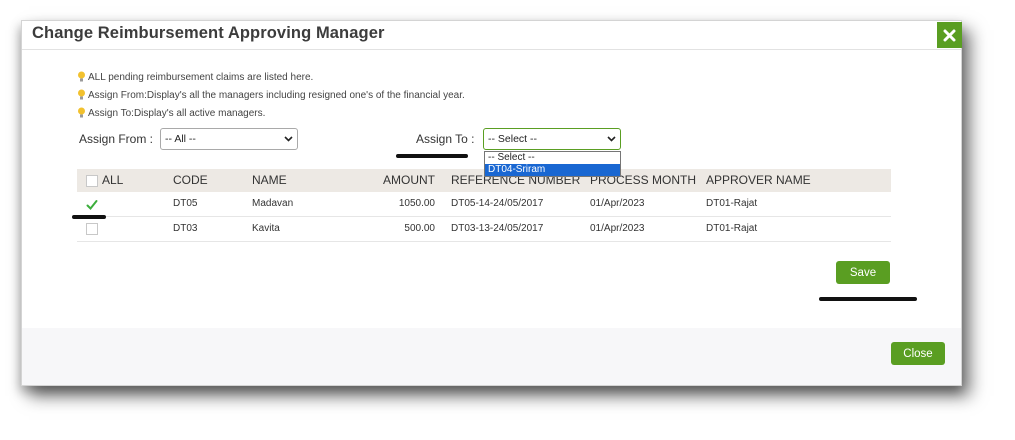 Image resolution: width=1015 pixels, height=440 pixels. I want to click on save-button: Save, so click(863, 272).